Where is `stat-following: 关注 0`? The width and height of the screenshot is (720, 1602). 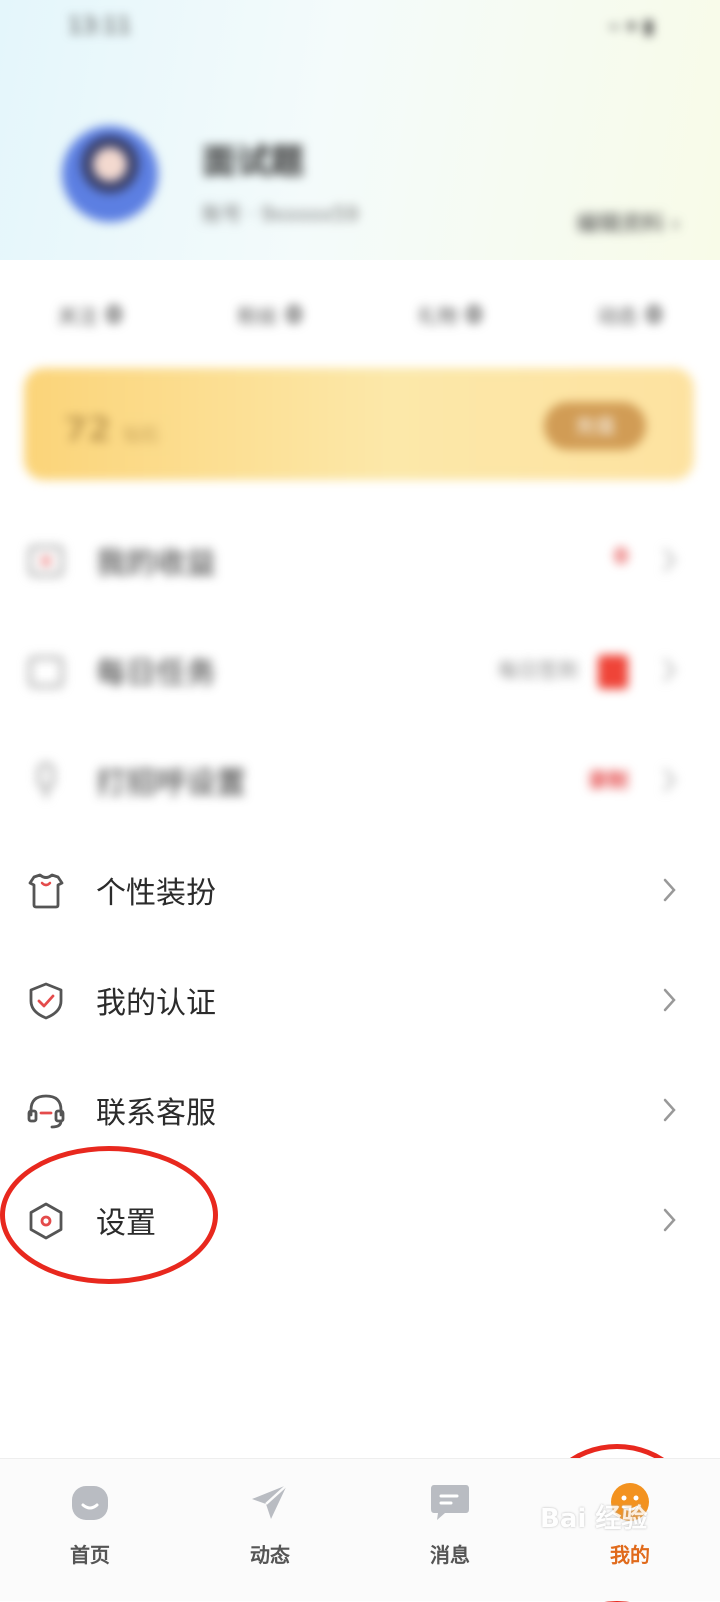
stat-following: 关注 0 is located at coordinates (90, 325).